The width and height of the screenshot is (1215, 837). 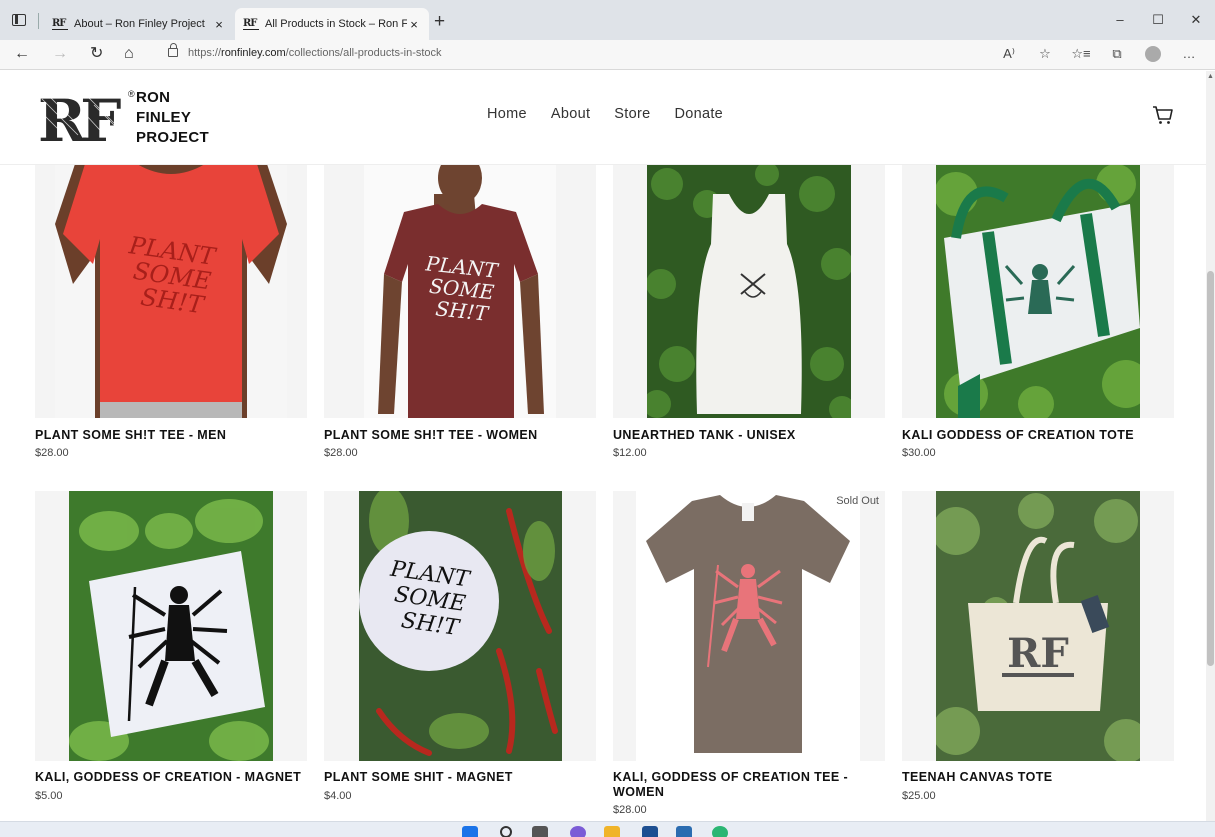 I want to click on logo-text: RON FINLEY PROJECT, so click(x=172, y=118).